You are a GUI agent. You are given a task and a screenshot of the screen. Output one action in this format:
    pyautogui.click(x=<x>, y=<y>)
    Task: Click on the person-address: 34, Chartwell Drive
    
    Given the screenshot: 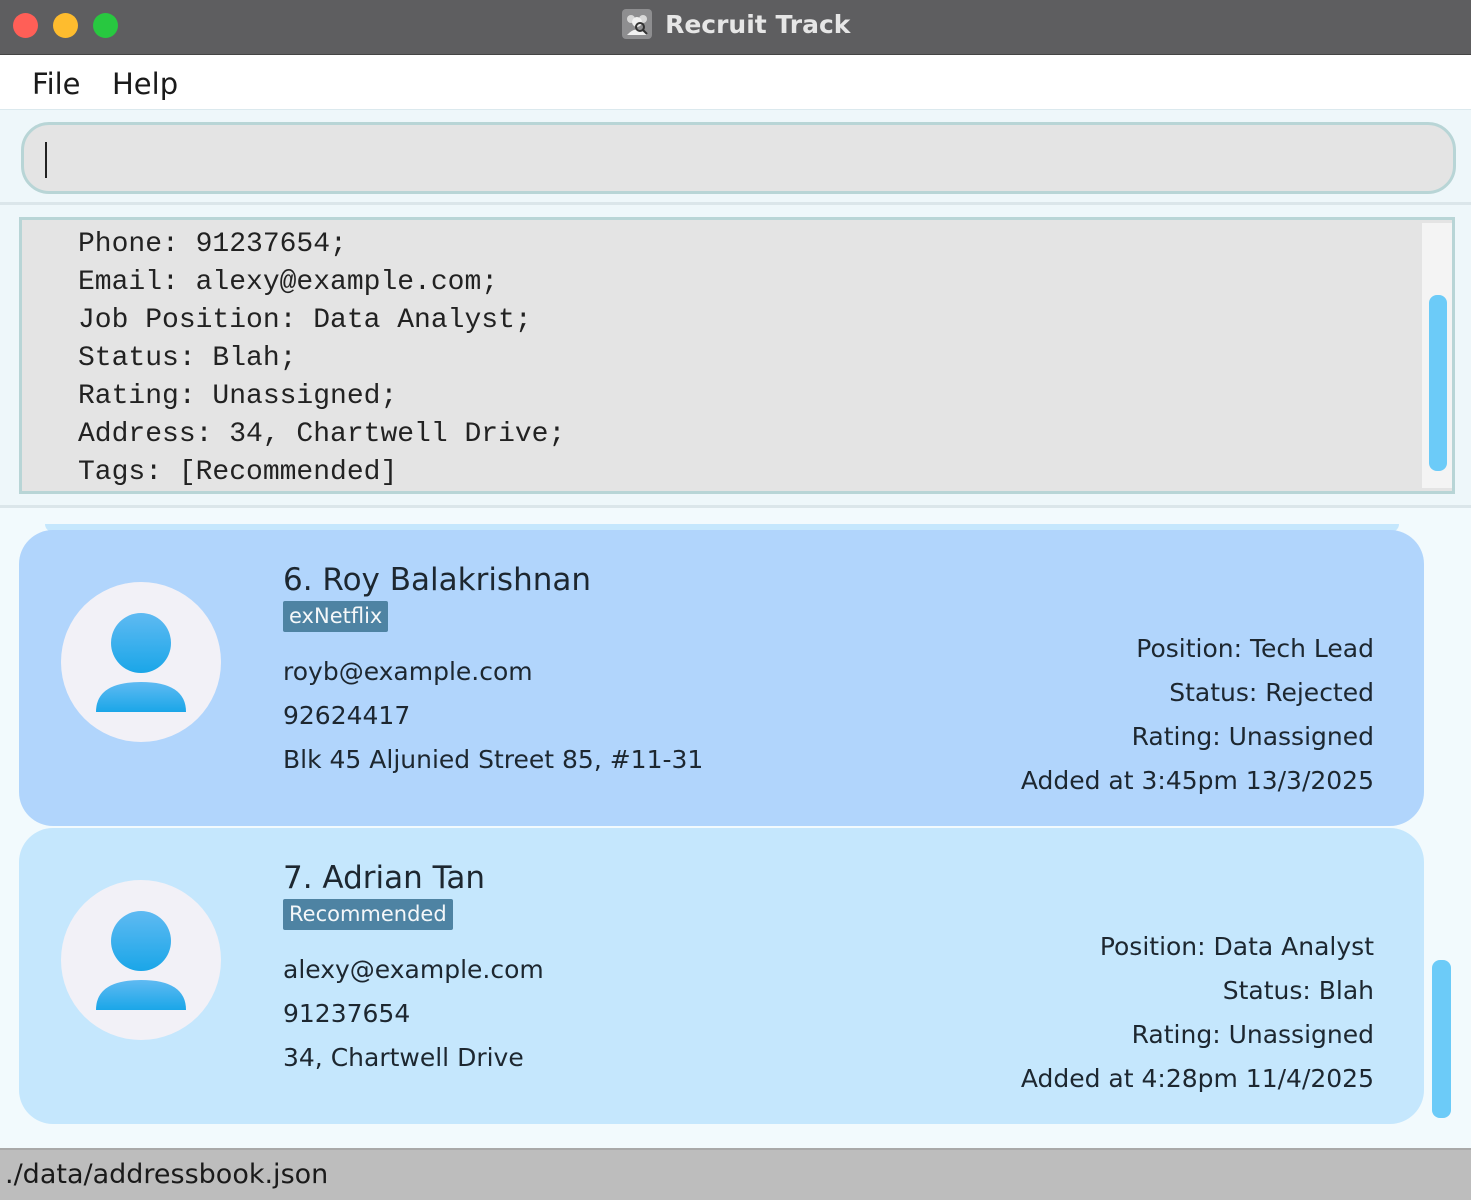 What is the action you would take?
    pyautogui.click(x=403, y=1057)
    